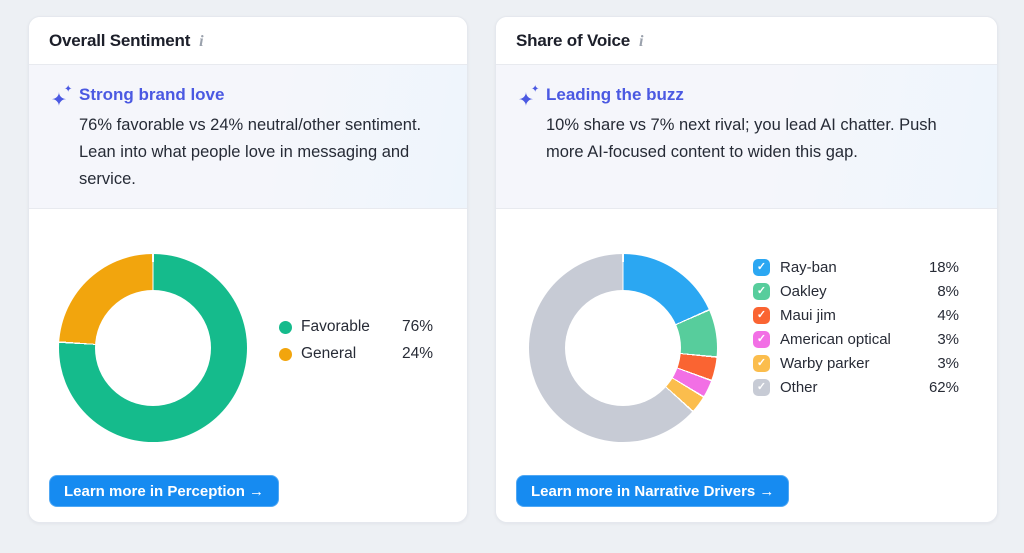  I want to click on share-of-voice-donut-chart, so click(623, 348).